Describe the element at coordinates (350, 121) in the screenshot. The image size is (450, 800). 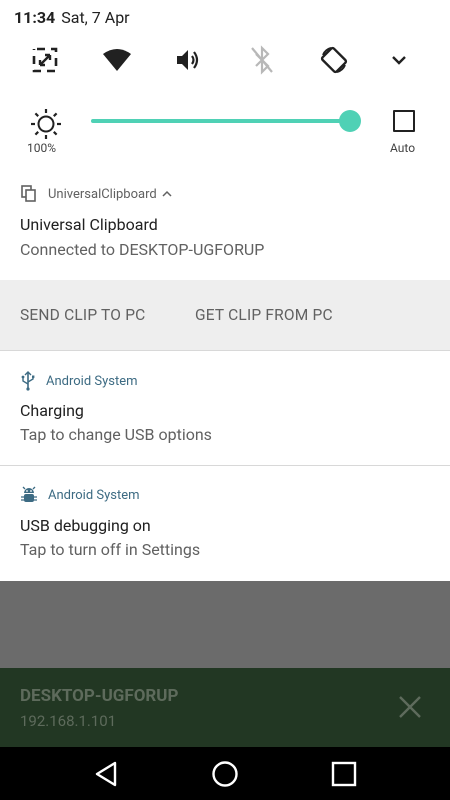
I see `brightness-slider-thumb` at that location.